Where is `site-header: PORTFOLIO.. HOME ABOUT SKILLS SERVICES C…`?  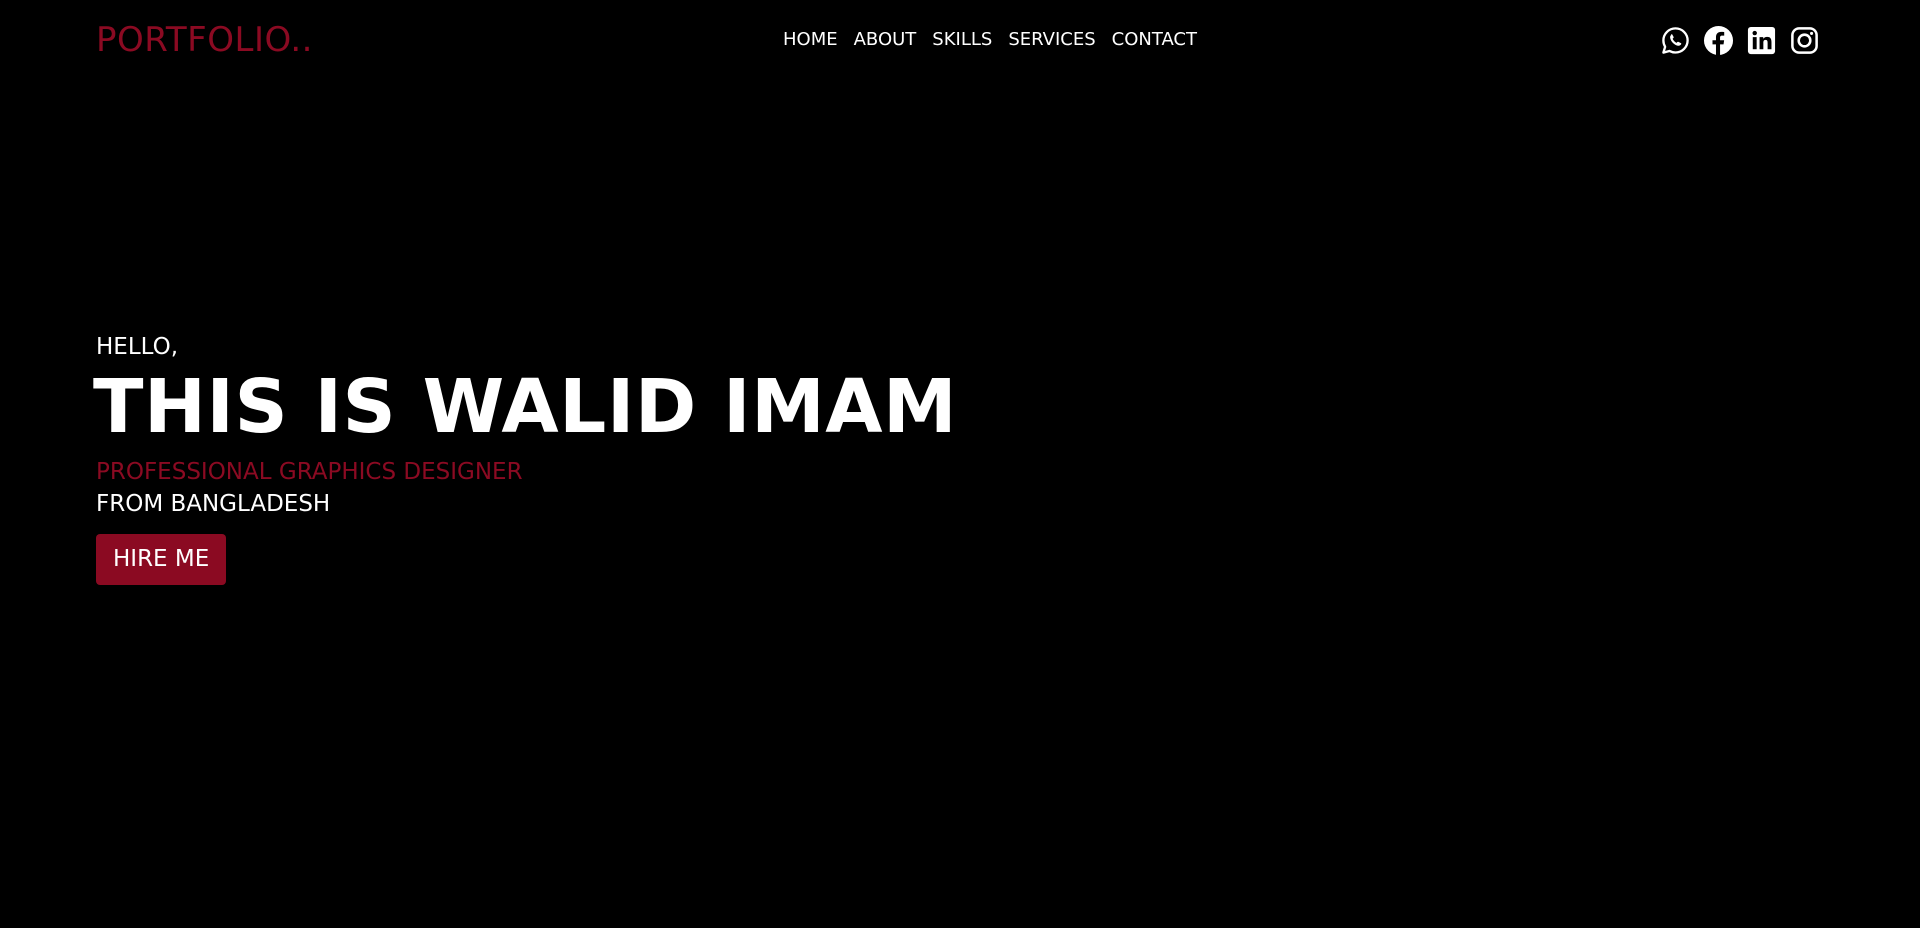 site-header: PORTFOLIO.. HOME ABOUT SKILLS SERVICES C… is located at coordinates (960, 40).